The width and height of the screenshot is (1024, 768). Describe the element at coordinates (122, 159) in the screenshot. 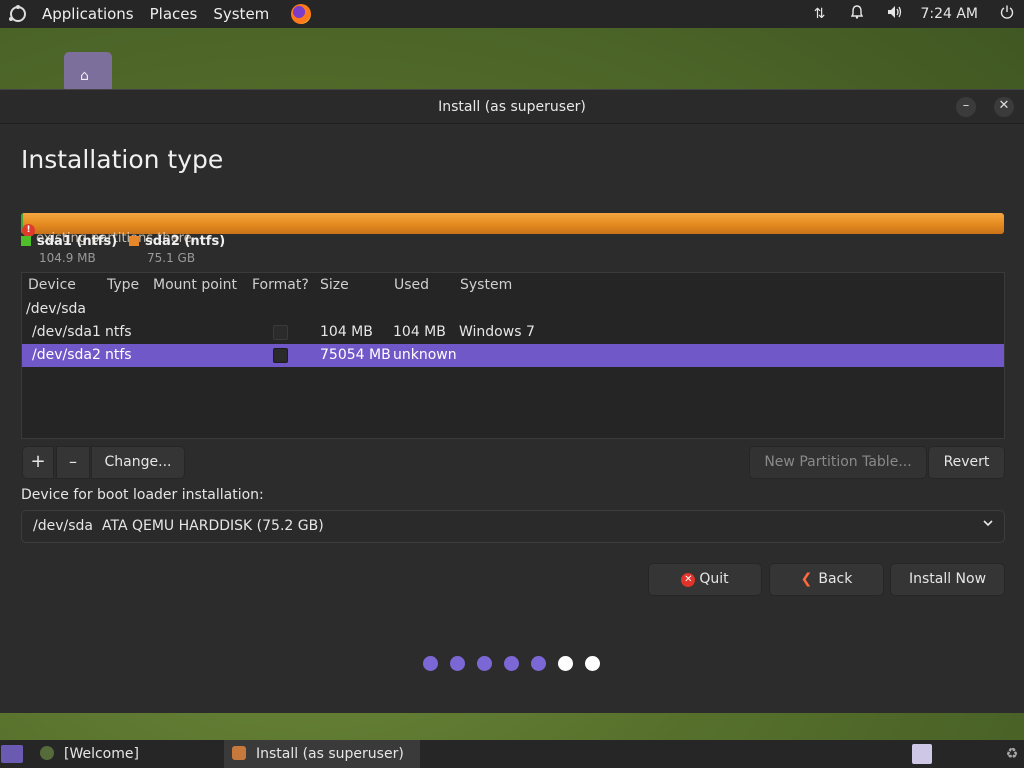

I see `page-title: Installation type` at that location.